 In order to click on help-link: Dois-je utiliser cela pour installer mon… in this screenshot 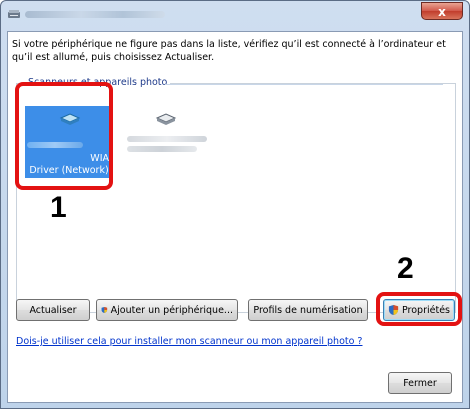, I will do `click(189, 341)`.